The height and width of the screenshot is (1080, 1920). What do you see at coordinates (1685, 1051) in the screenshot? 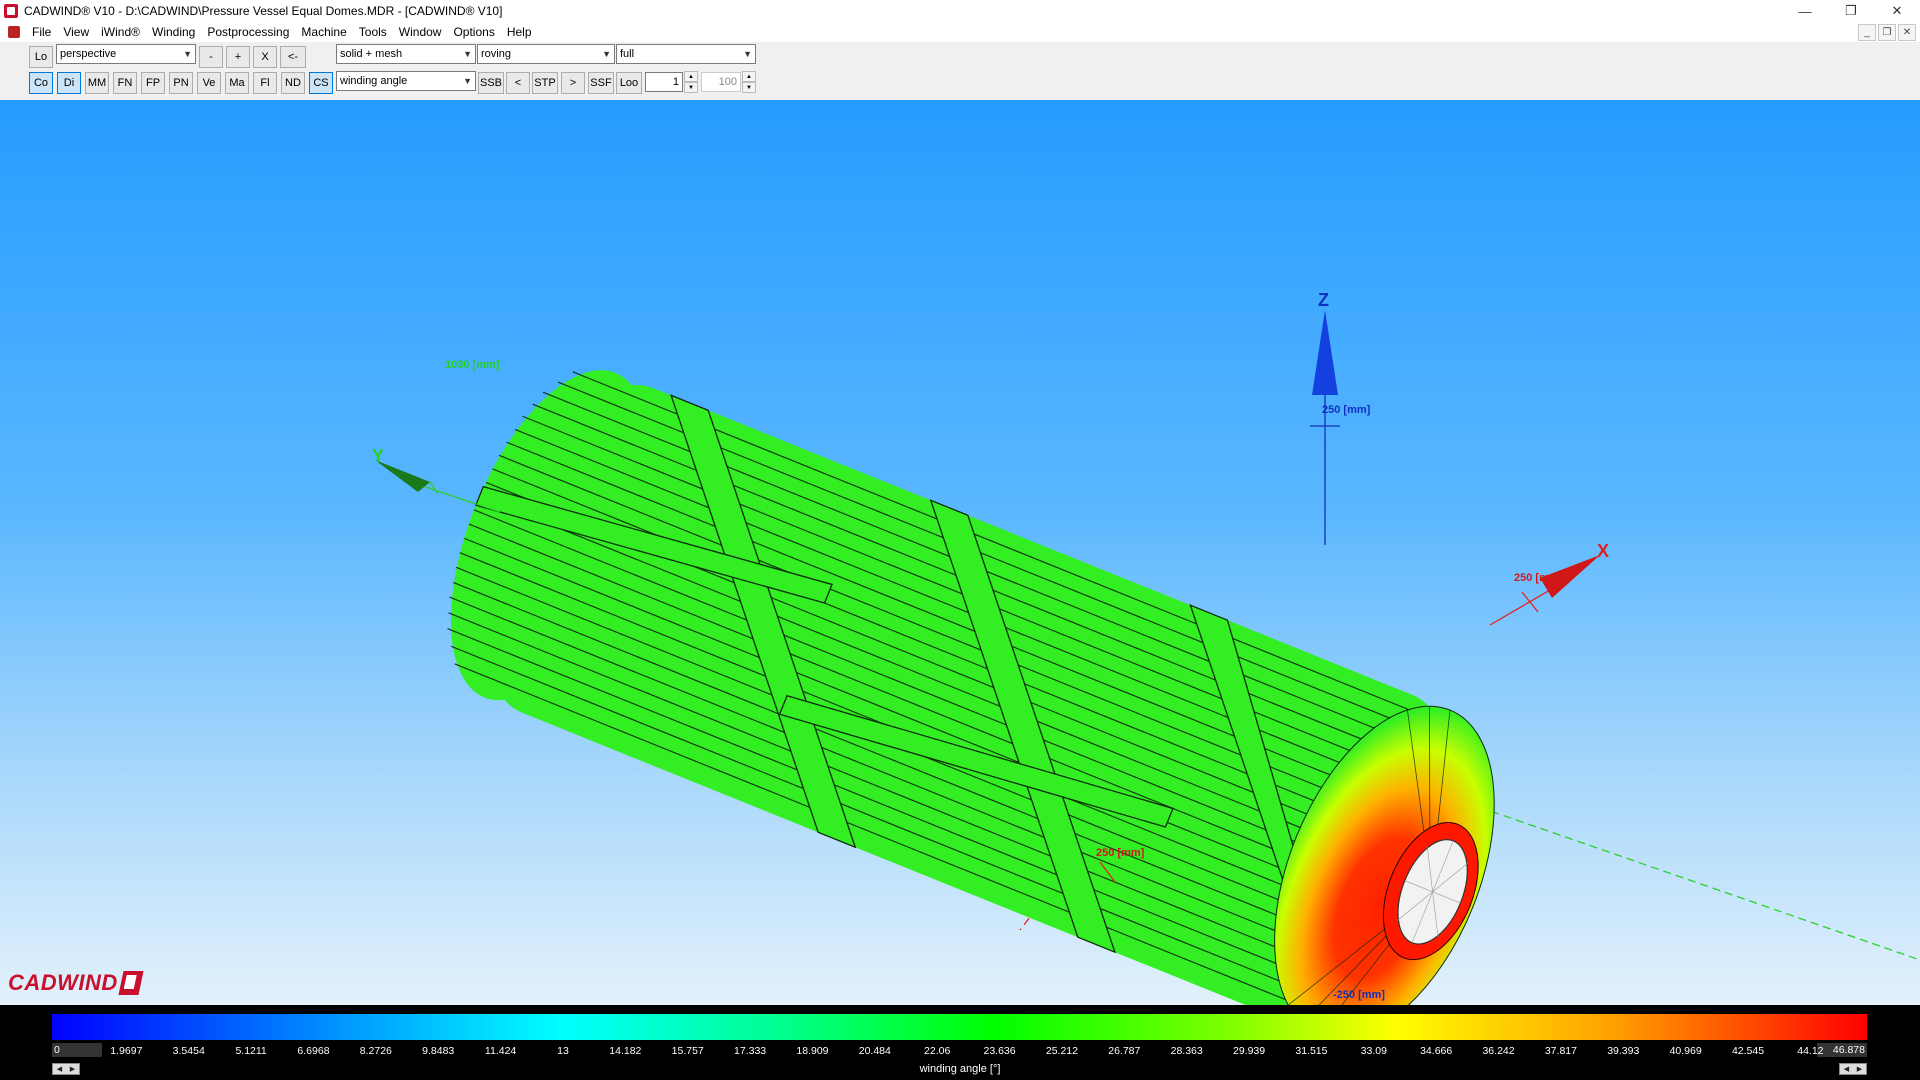
I see `legend-tick-label: 40.969` at bounding box center [1685, 1051].